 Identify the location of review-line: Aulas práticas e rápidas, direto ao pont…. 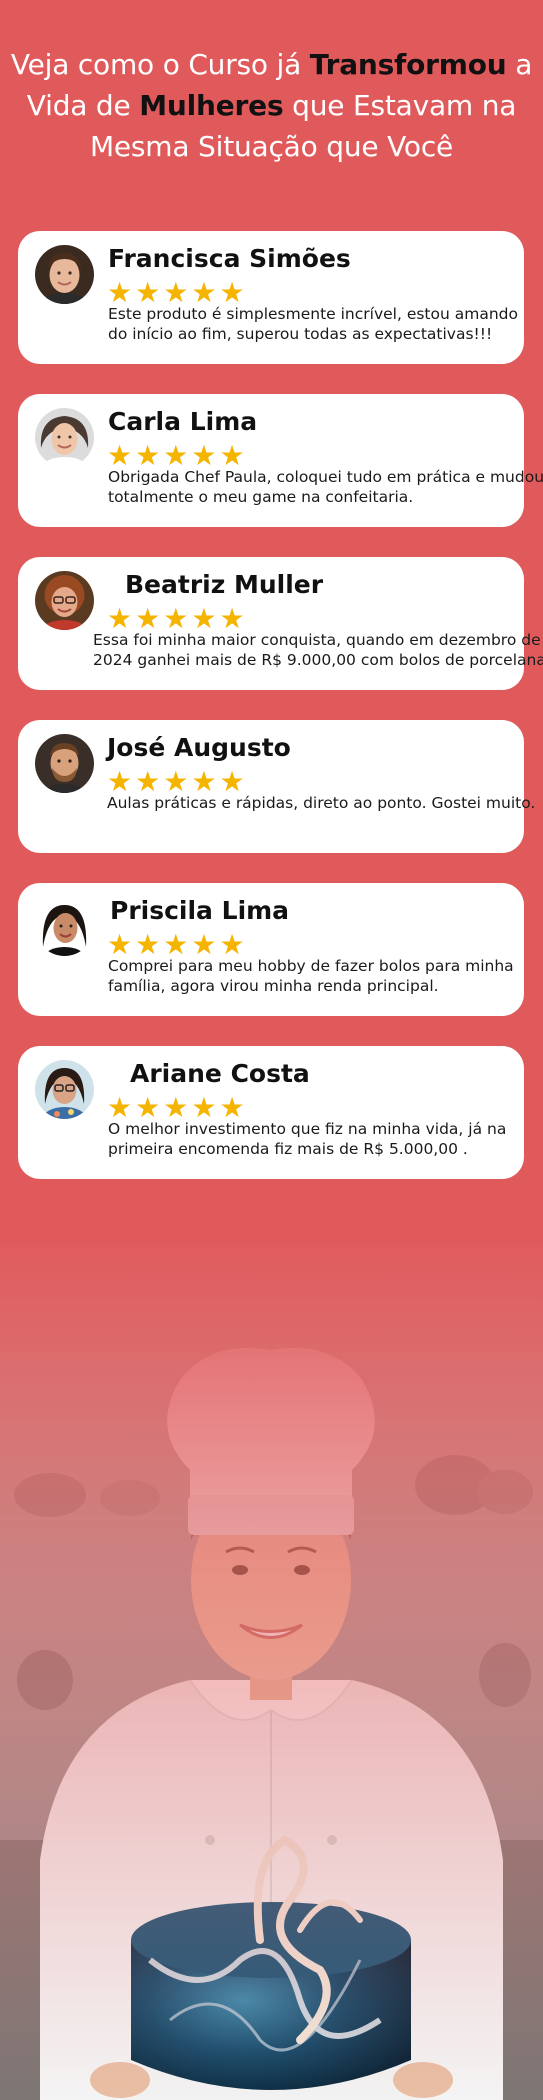
(321, 803).